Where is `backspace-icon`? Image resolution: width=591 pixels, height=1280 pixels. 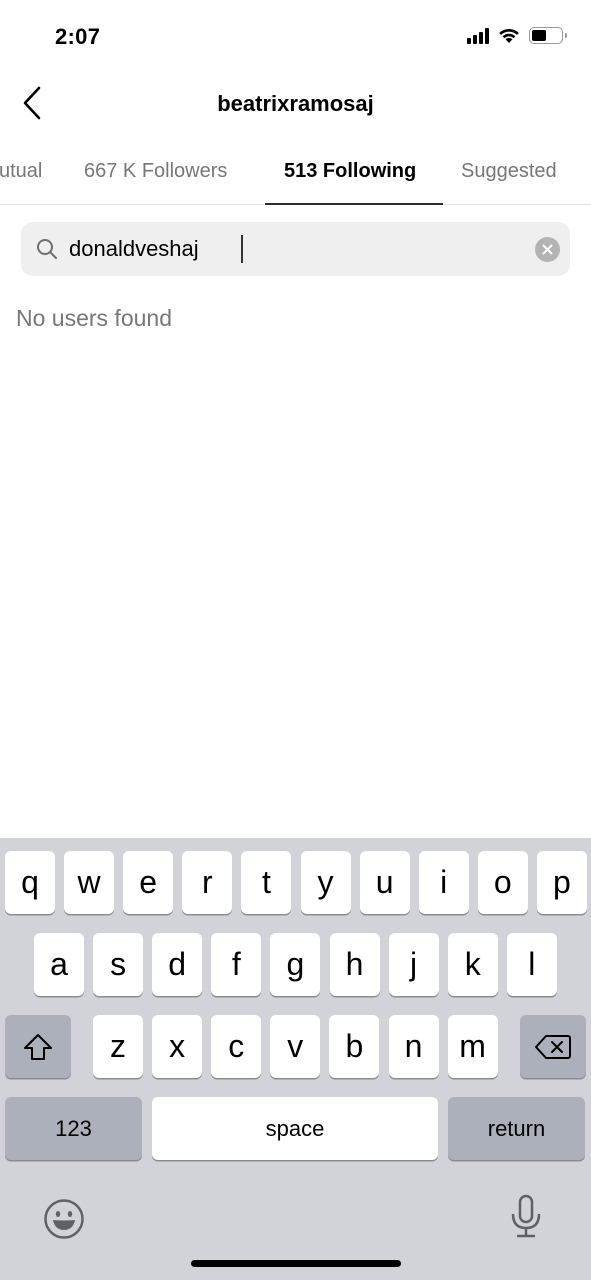 backspace-icon is located at coordinates (553, 1046).